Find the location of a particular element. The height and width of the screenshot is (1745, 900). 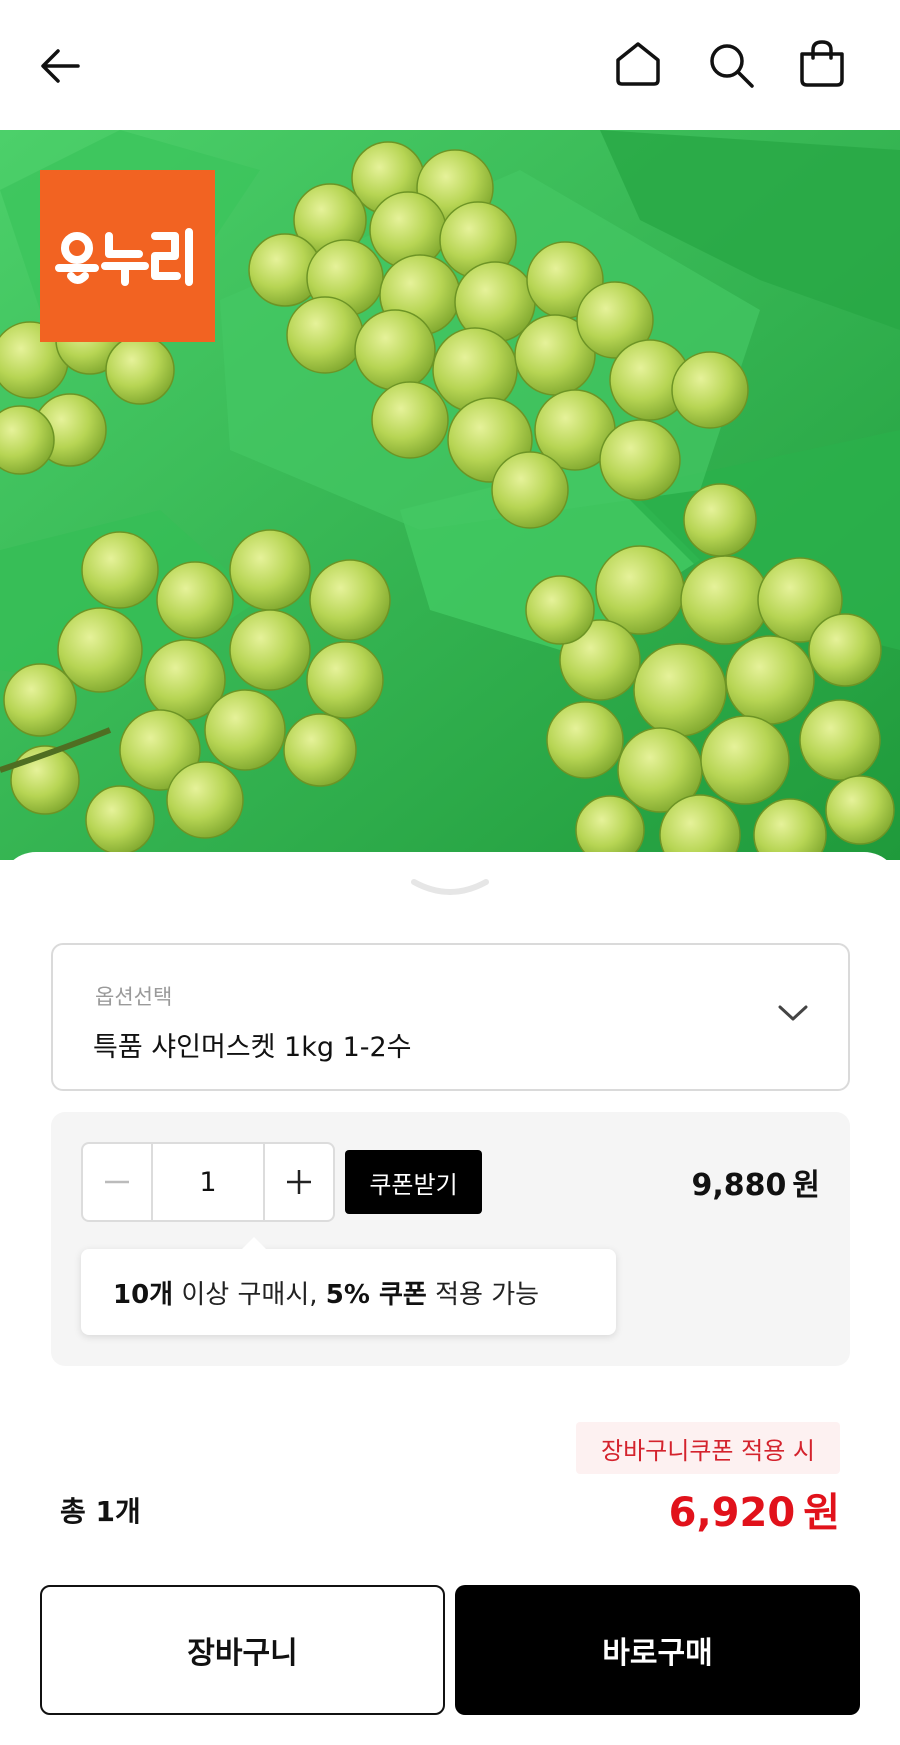

onnuri-logo is located at coordinates (127, 256).